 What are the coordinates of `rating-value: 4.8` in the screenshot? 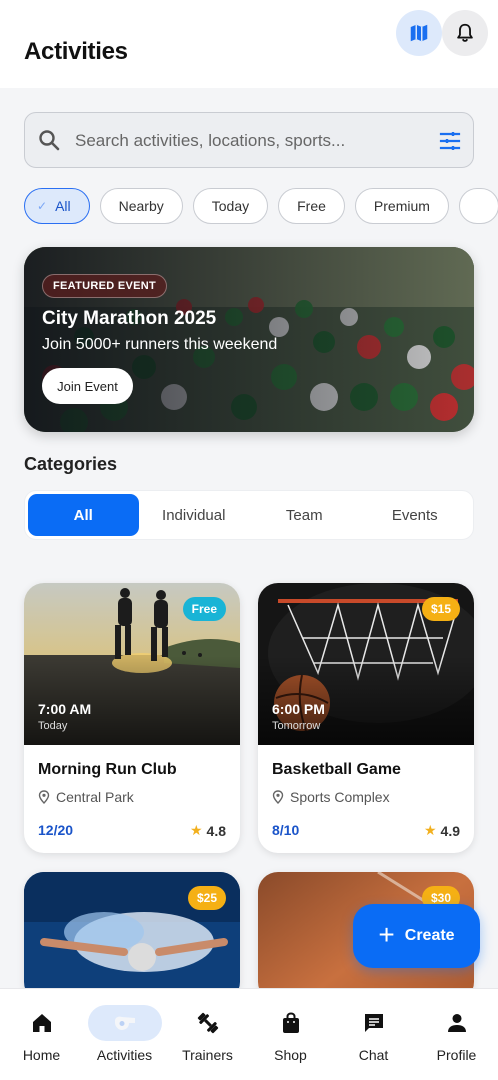 It's located at (216, 830).